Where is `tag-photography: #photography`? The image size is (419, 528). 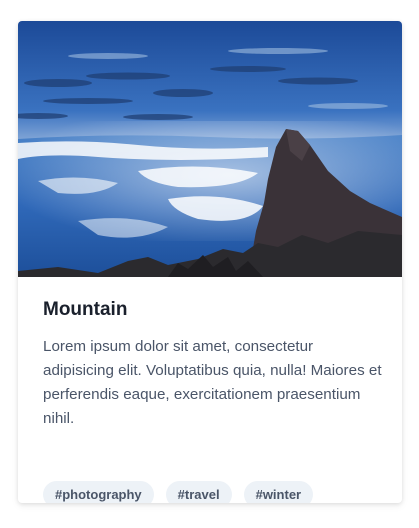 tag-photography: #photography is located at coordinates (98, 492).